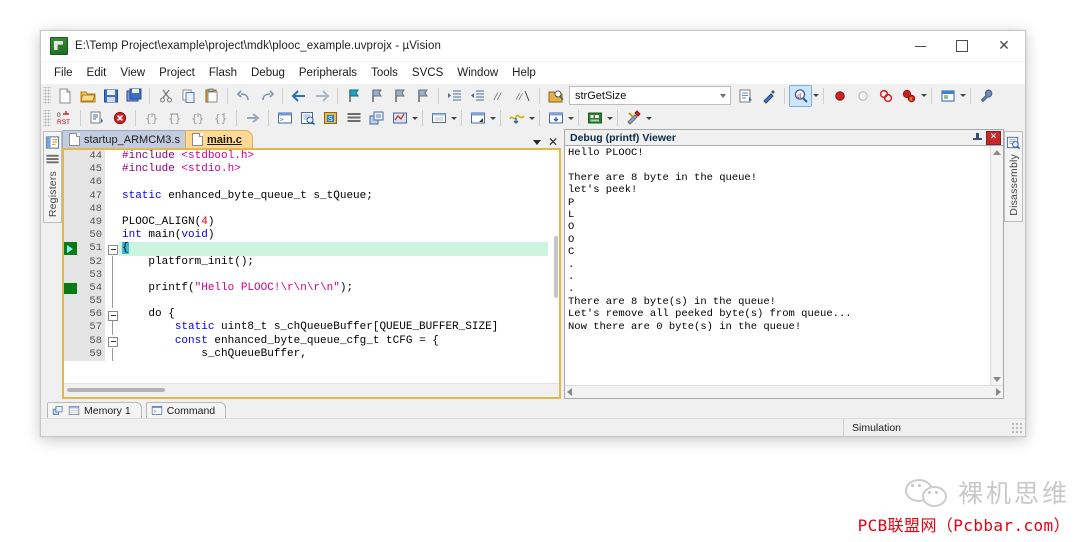 The width and height of the screenshot is (1080, 542). I want to click on new-file-icon, so click(64, 96).